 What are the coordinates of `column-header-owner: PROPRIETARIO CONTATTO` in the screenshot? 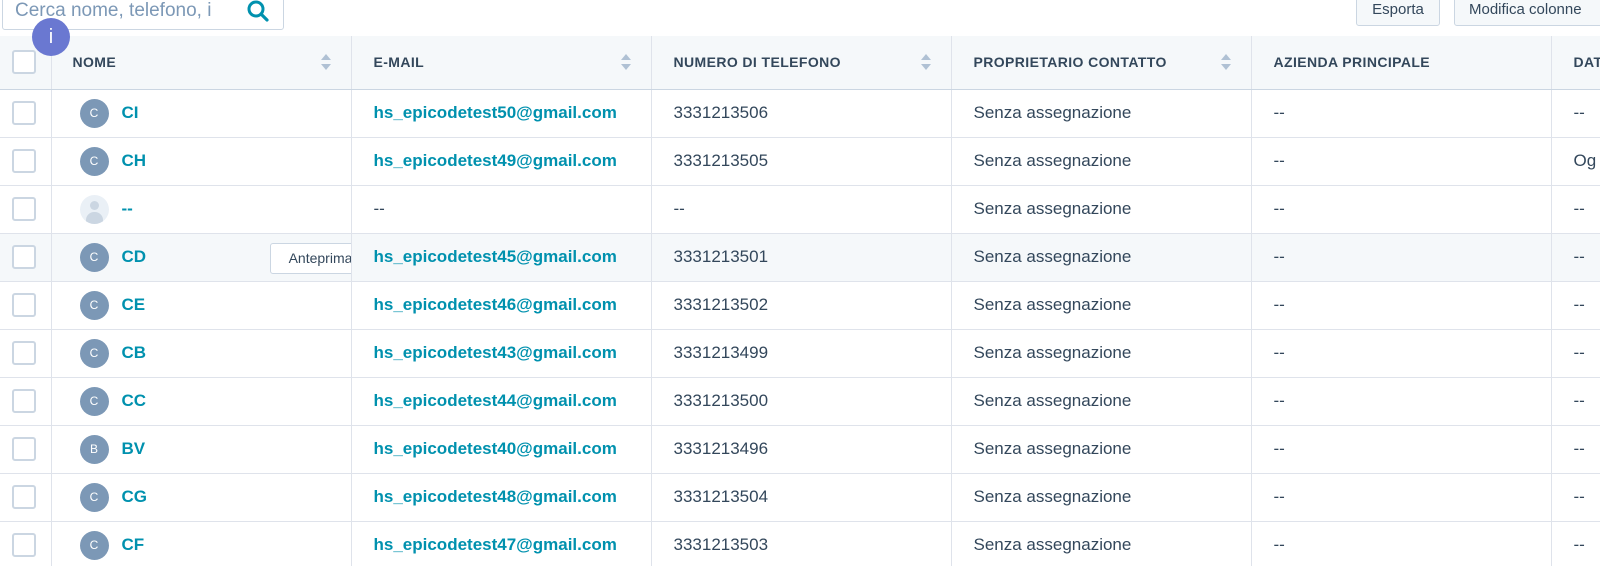 It's located at (1101, 63).